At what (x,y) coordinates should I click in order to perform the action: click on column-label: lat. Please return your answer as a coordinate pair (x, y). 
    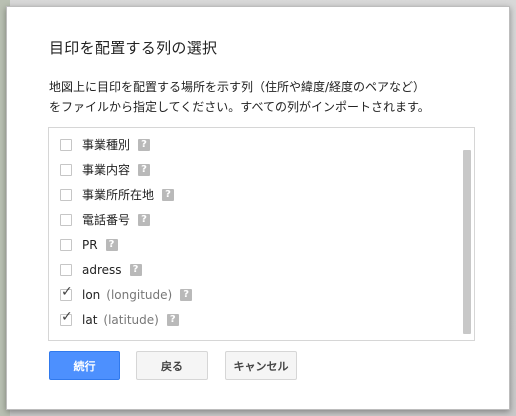
    Looking at the image, I should click on (90, 319).